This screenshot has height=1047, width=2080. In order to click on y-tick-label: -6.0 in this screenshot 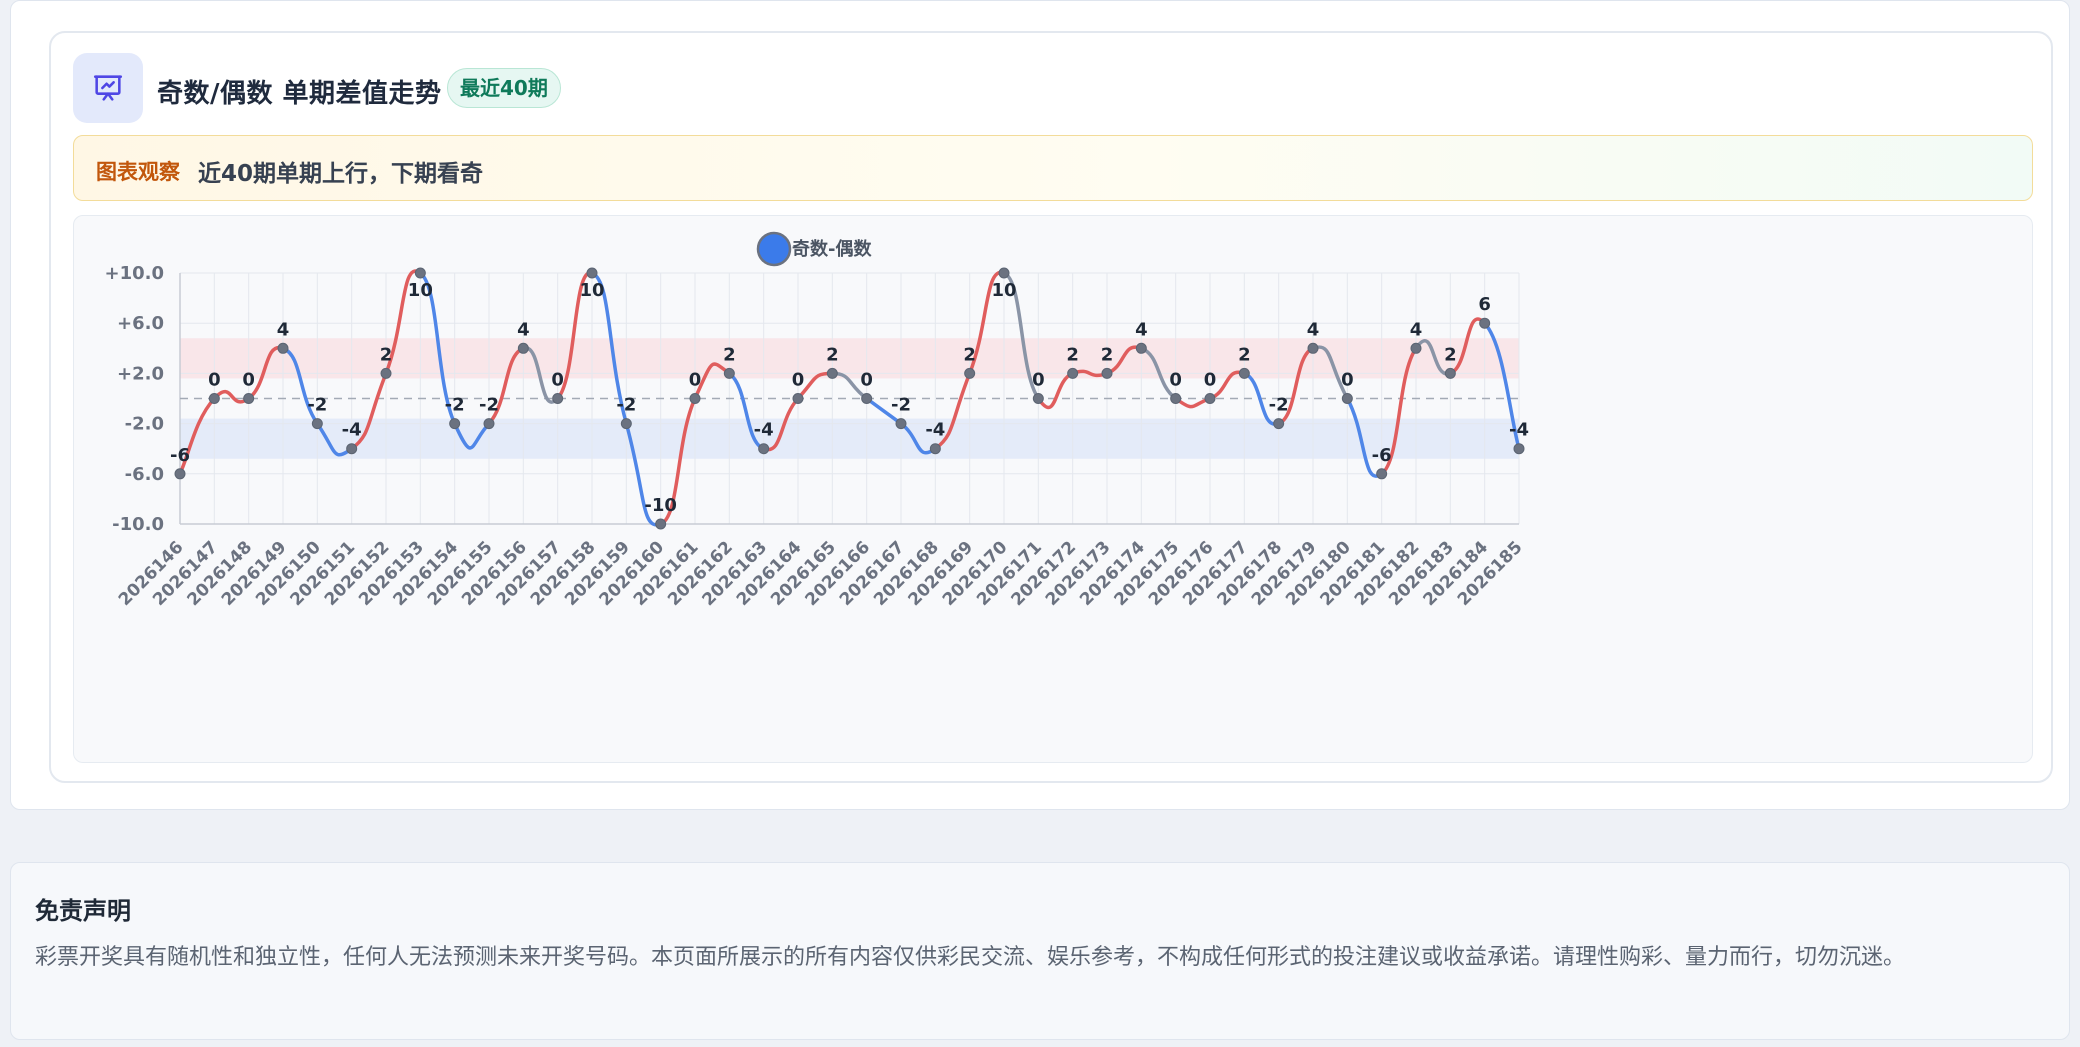, I will do `click(144, 474)`.